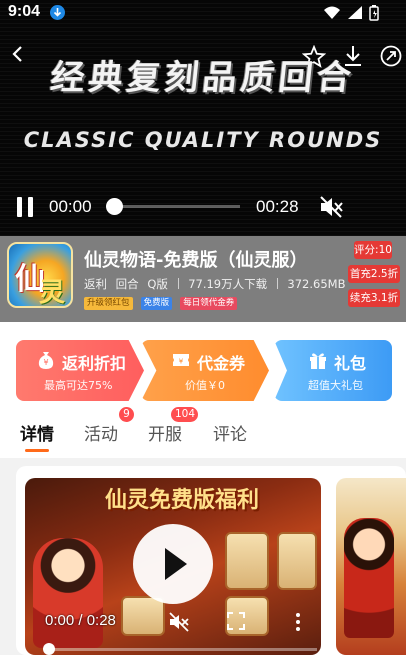 The width and height of the screenshot is (406, 655). Describe the element at coordinates (202, 78) in the screenshot. I see `video-title-cn: 经典复刻品质回合` at that location.